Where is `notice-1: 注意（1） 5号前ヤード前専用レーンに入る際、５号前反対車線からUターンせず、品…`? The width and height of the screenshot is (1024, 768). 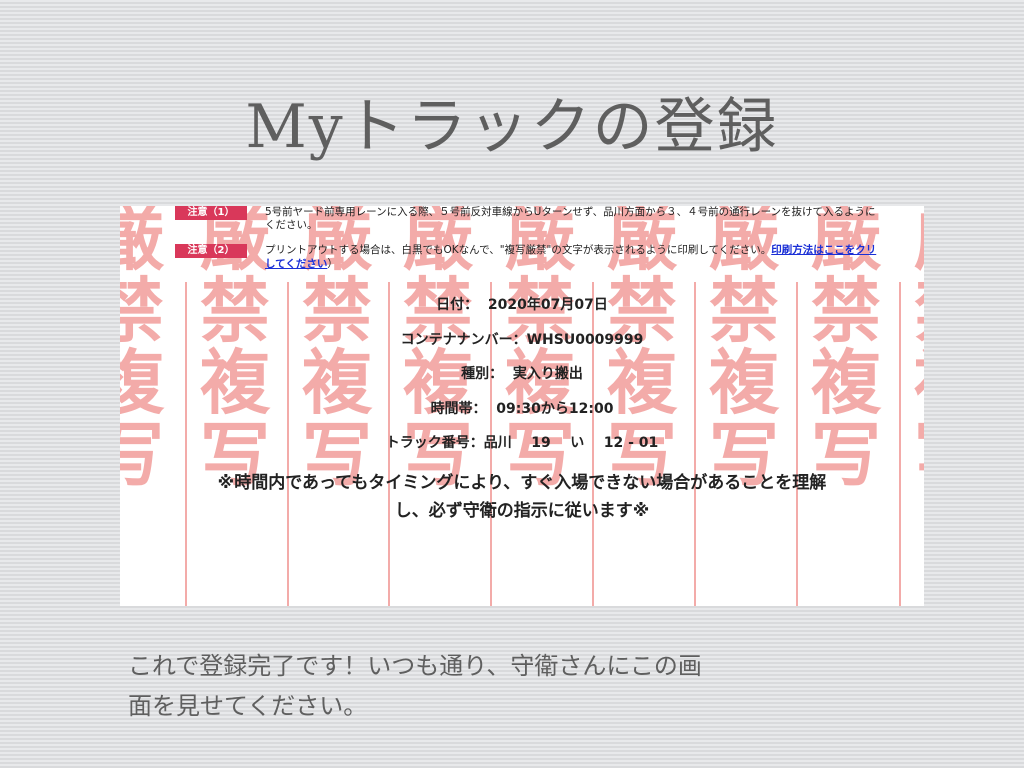
notice-1: 注意（1） 5号前ヤード前専用レーンに入る際、５号前反対車線からUターンせず、品… is located at coordinates (549, 221).